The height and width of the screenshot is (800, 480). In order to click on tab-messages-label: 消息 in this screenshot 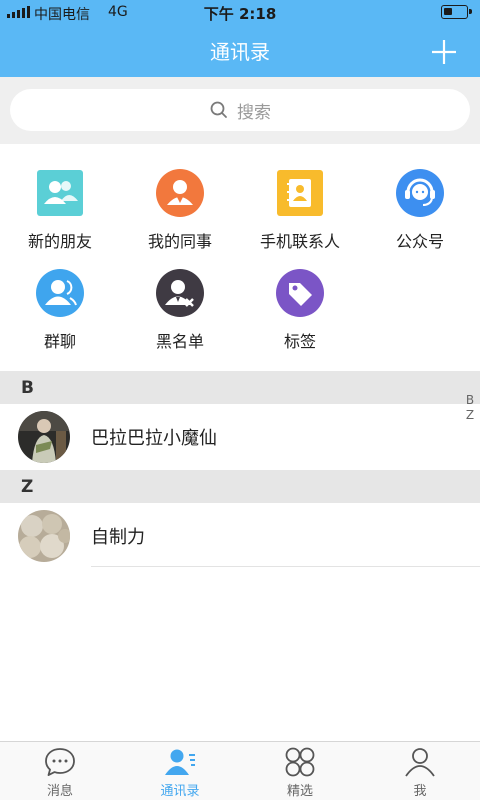, I will do `click(59, 791)`.